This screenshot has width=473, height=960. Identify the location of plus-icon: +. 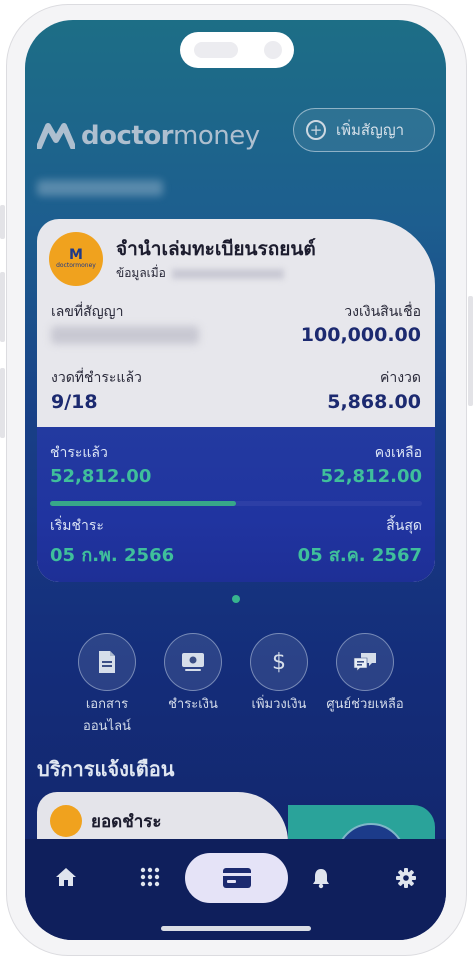
(316, 130).